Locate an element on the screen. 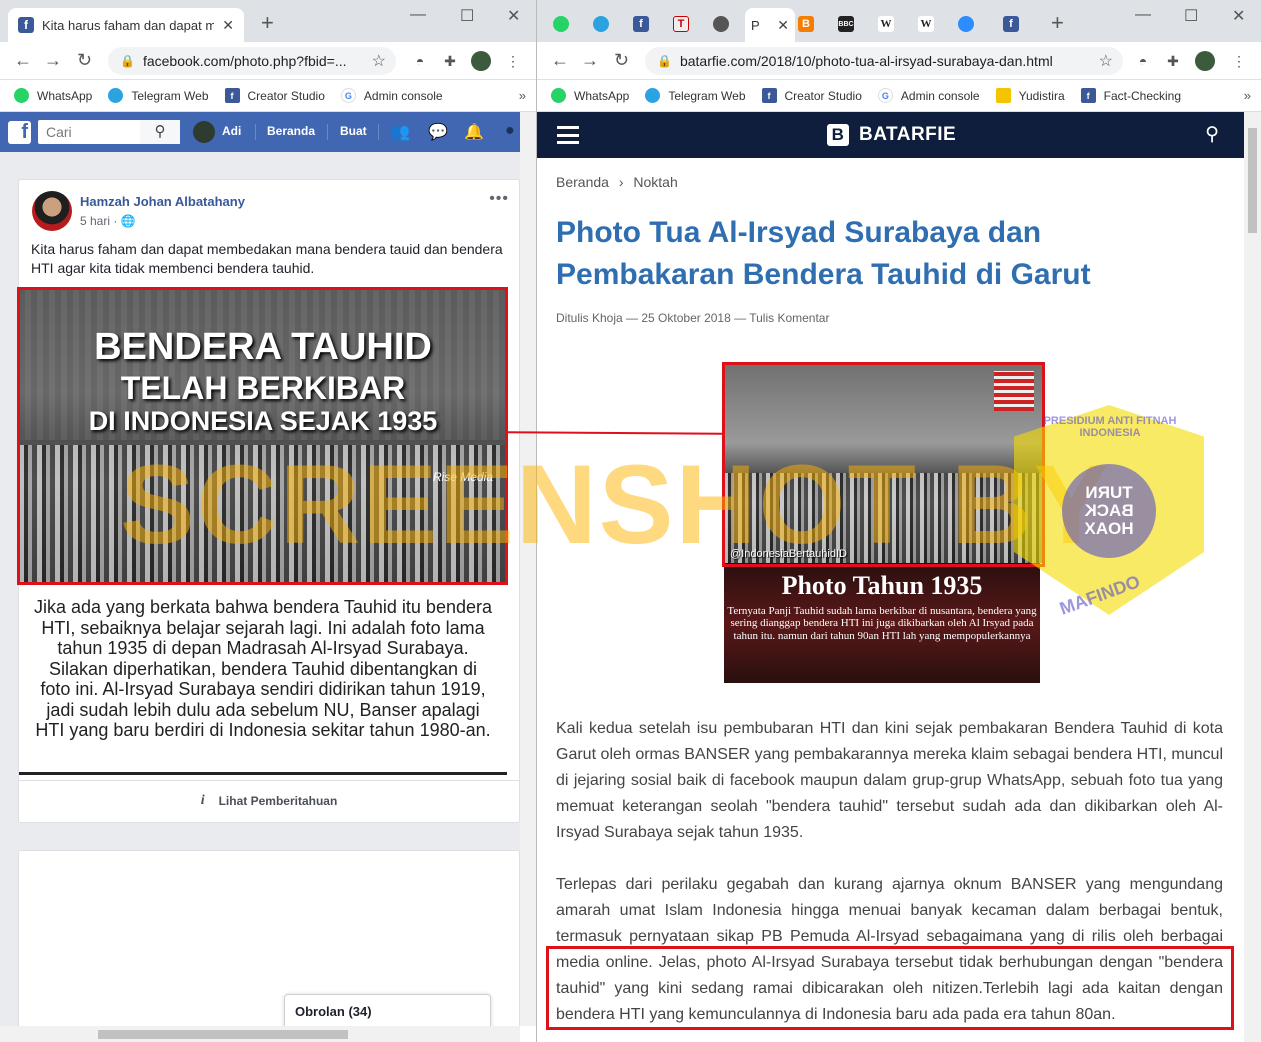 This screenshot has width=1261, height=1042. wikipedia-tab-icon-2: W is located at coordinates (926, 24).